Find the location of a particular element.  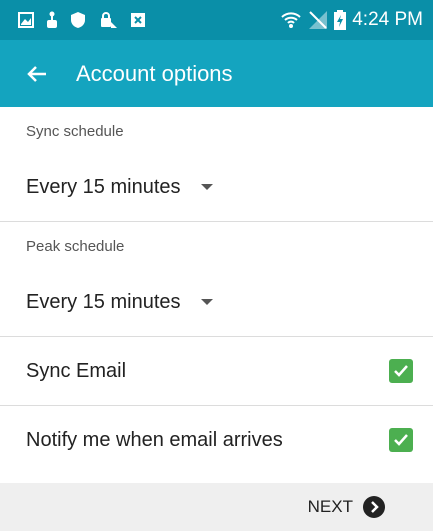

sync-email-row: Sync Email is located at coordinates (216, 371).